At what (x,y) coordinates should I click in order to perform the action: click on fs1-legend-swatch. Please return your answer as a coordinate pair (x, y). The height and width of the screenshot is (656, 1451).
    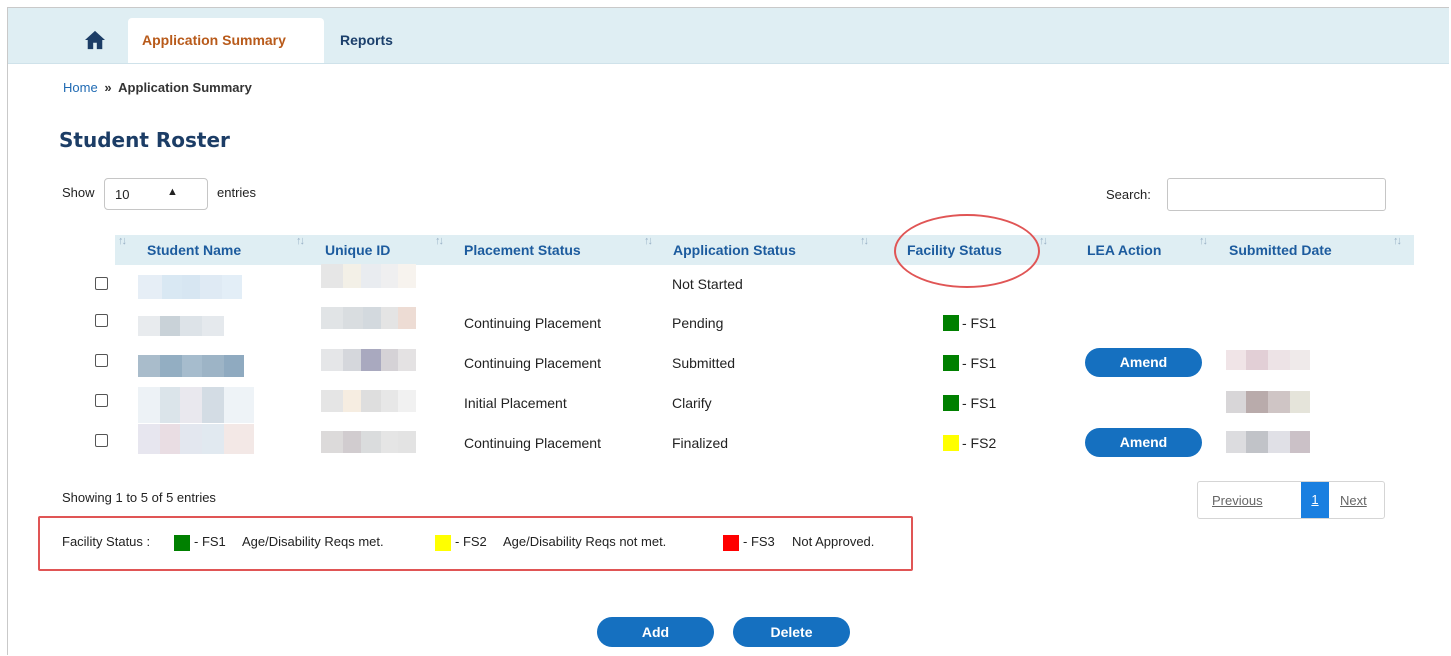
    Looking at the image, I should click on (182, 543).